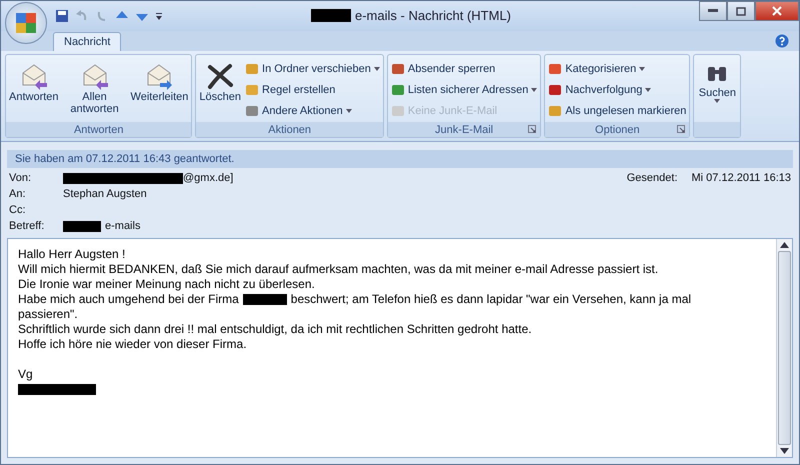 This screenshot has width=800, height=465. Describe the element at coordinates (166, 284) in the screenshot. I see `message-text: Die Ironie war meiner Meinung nach nicht zu überlesen.` at that location.